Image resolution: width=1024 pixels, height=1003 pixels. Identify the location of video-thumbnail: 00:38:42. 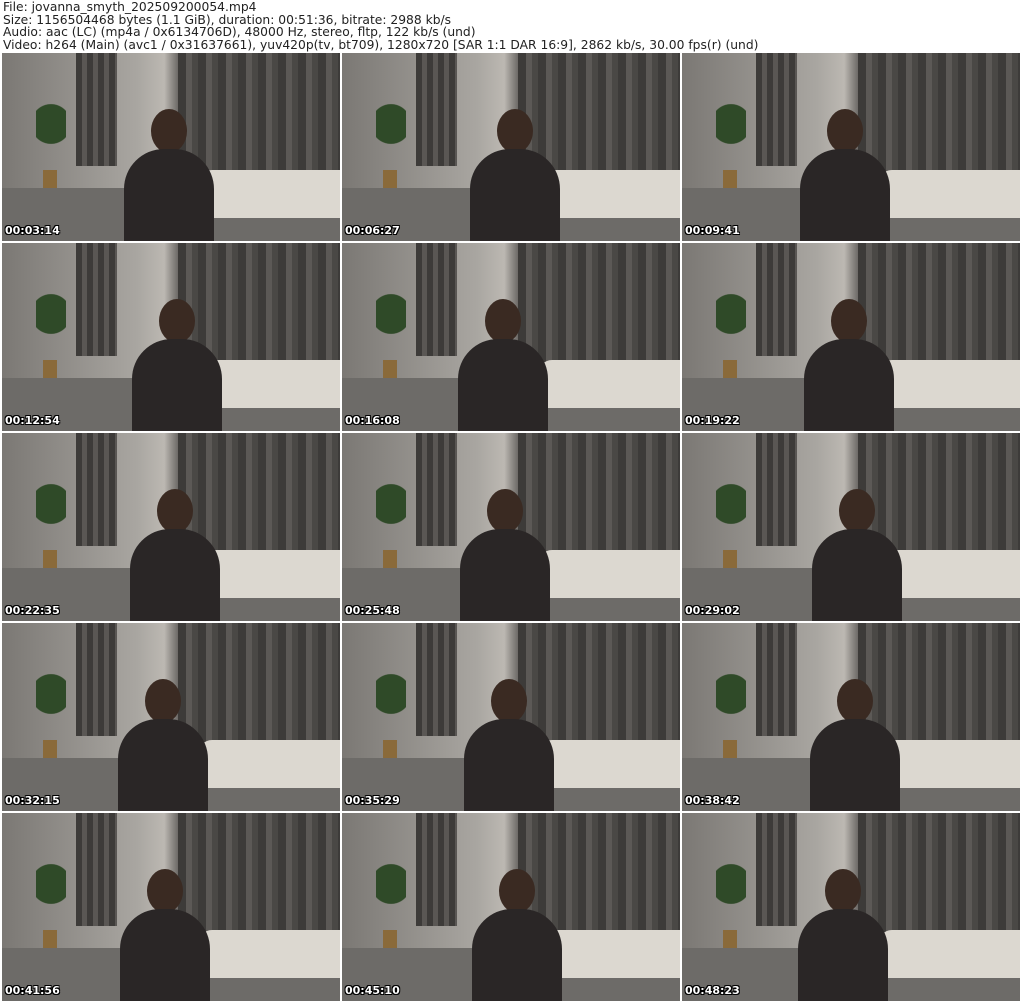
(851, 717).